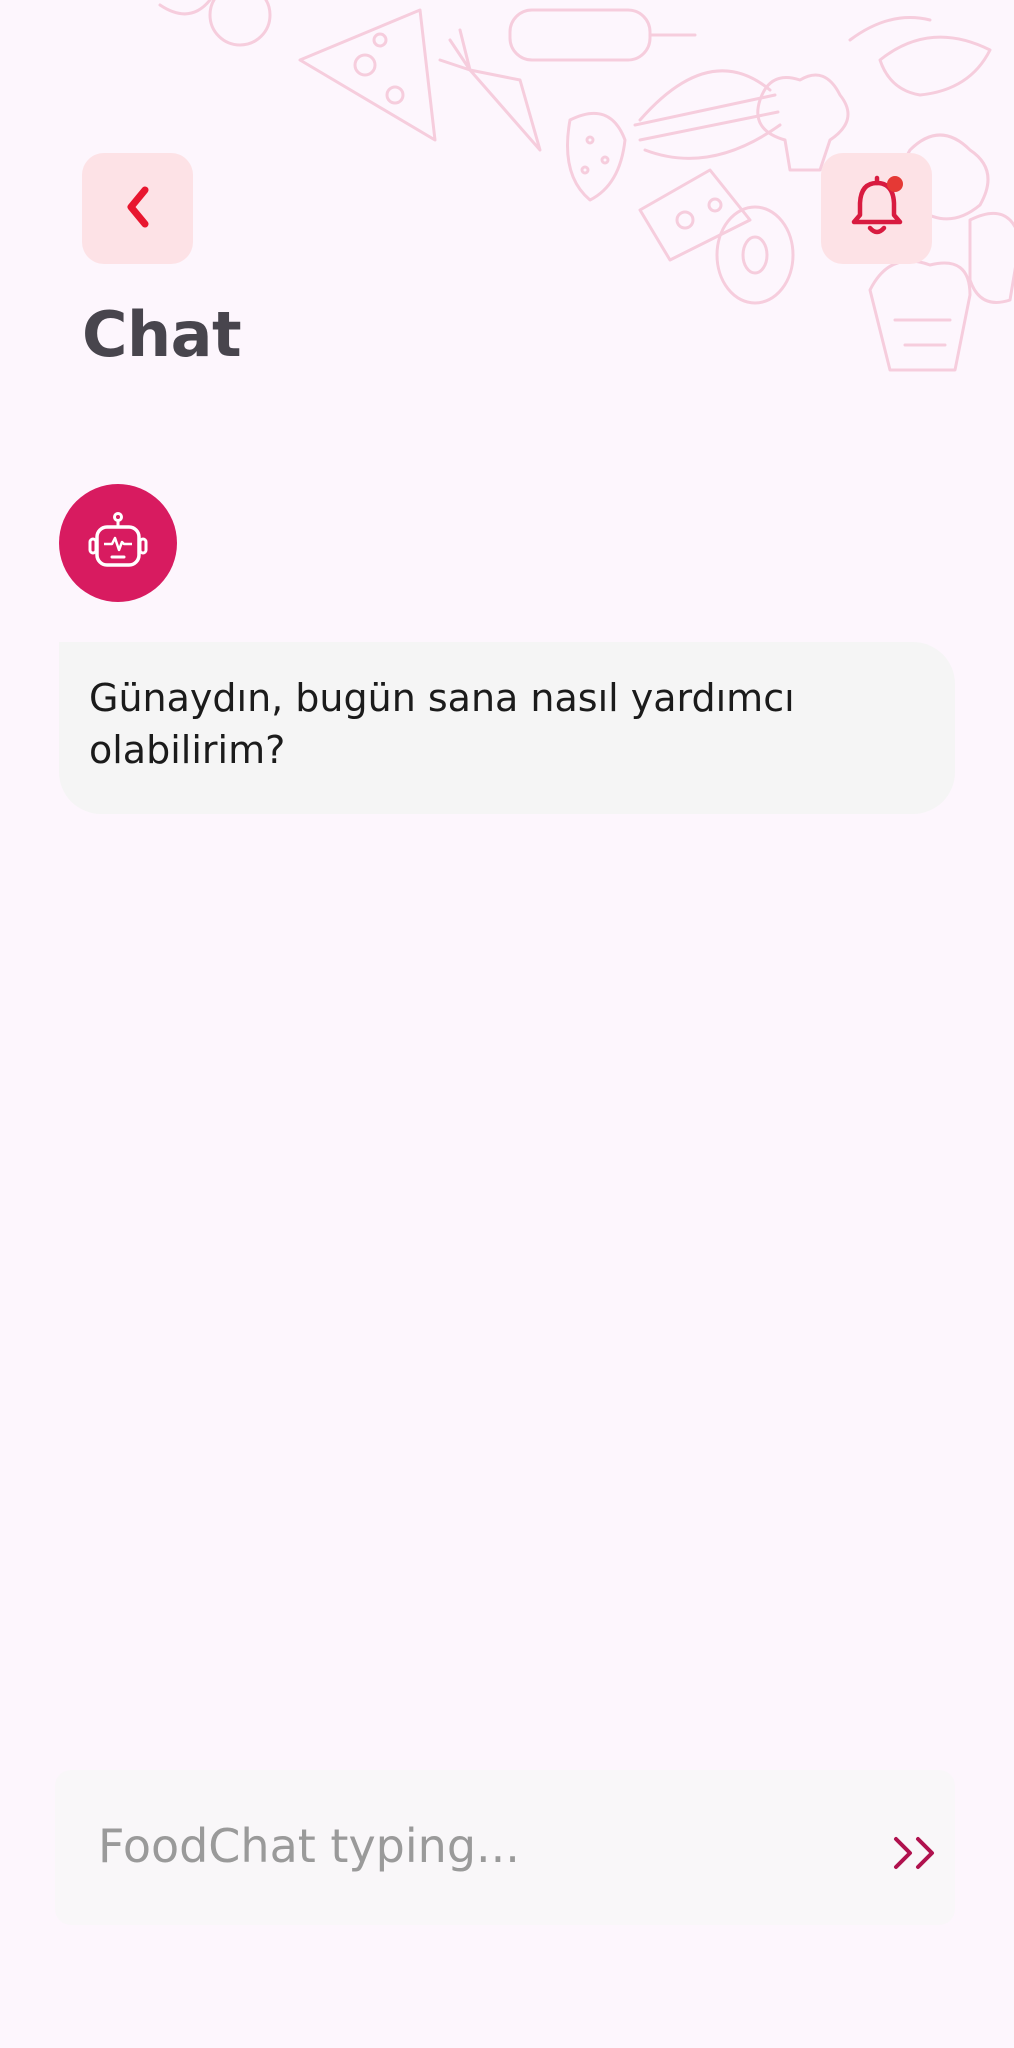 This screenshot has height=2048, width=1014. Describe the element at coordinates (894, 183) in the screenshot. I see `notification-dot` at that location.